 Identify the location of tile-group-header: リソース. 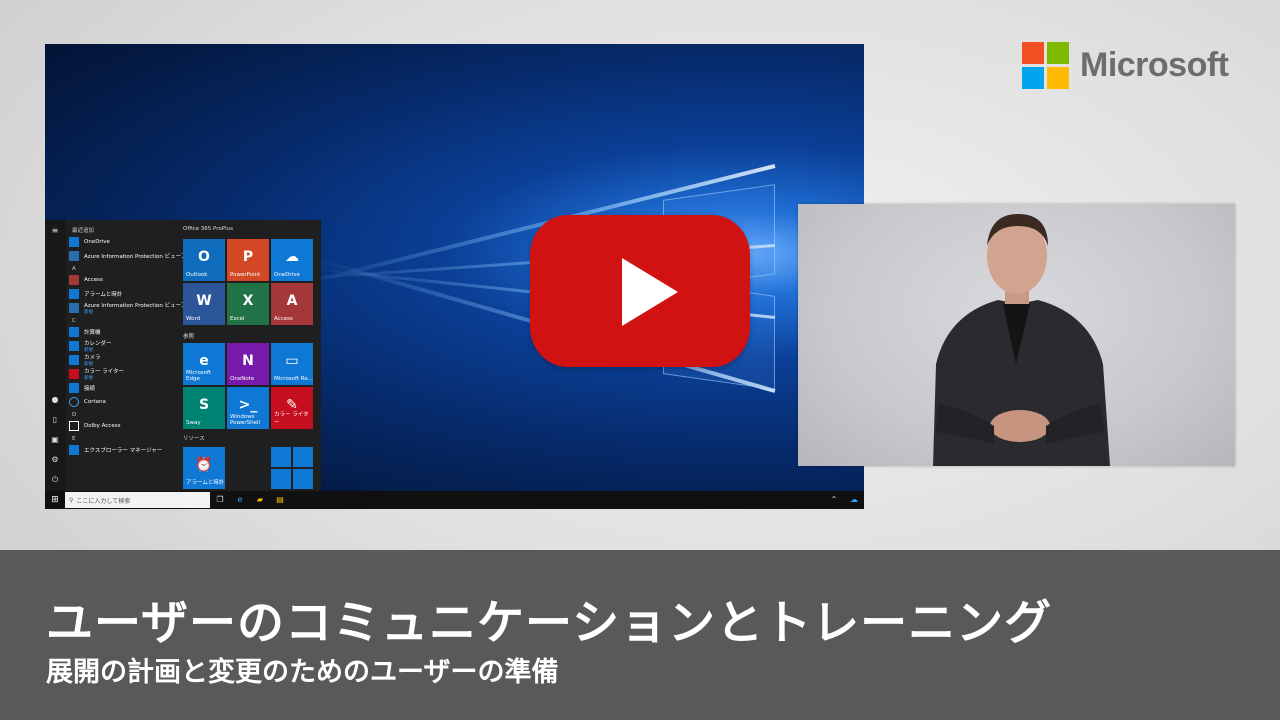
(194, 439).